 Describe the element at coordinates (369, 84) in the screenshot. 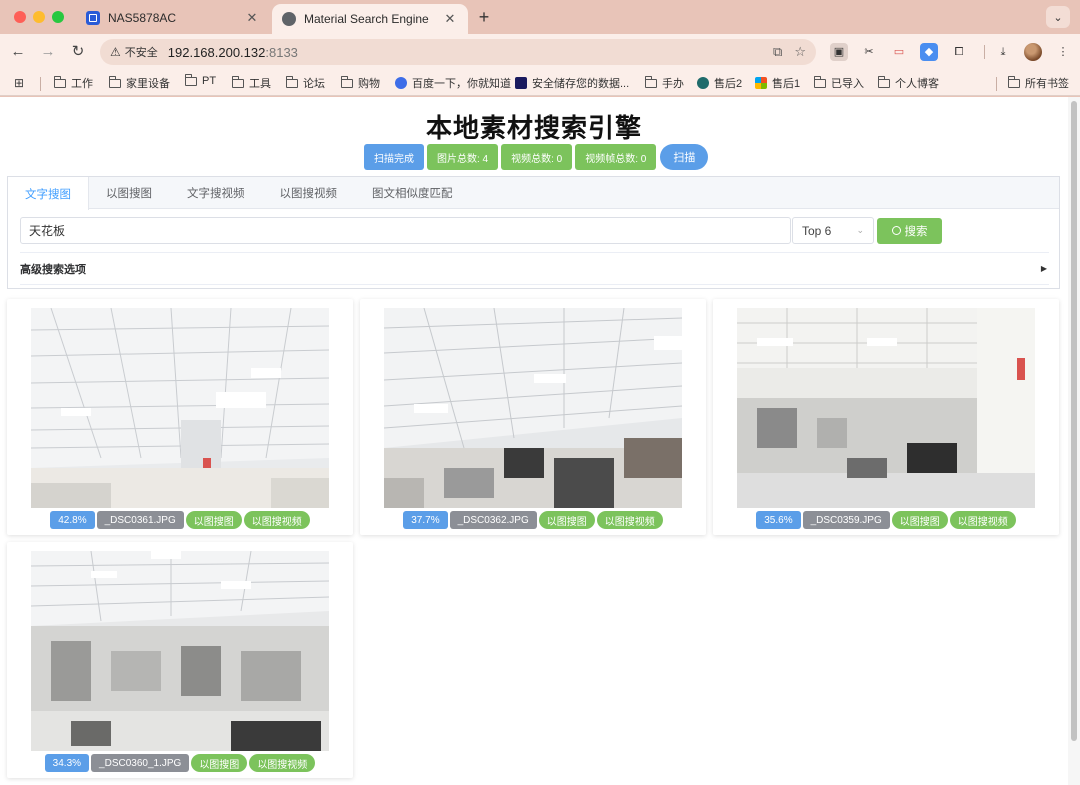

I see `bookmark-label: 购物` at that location.